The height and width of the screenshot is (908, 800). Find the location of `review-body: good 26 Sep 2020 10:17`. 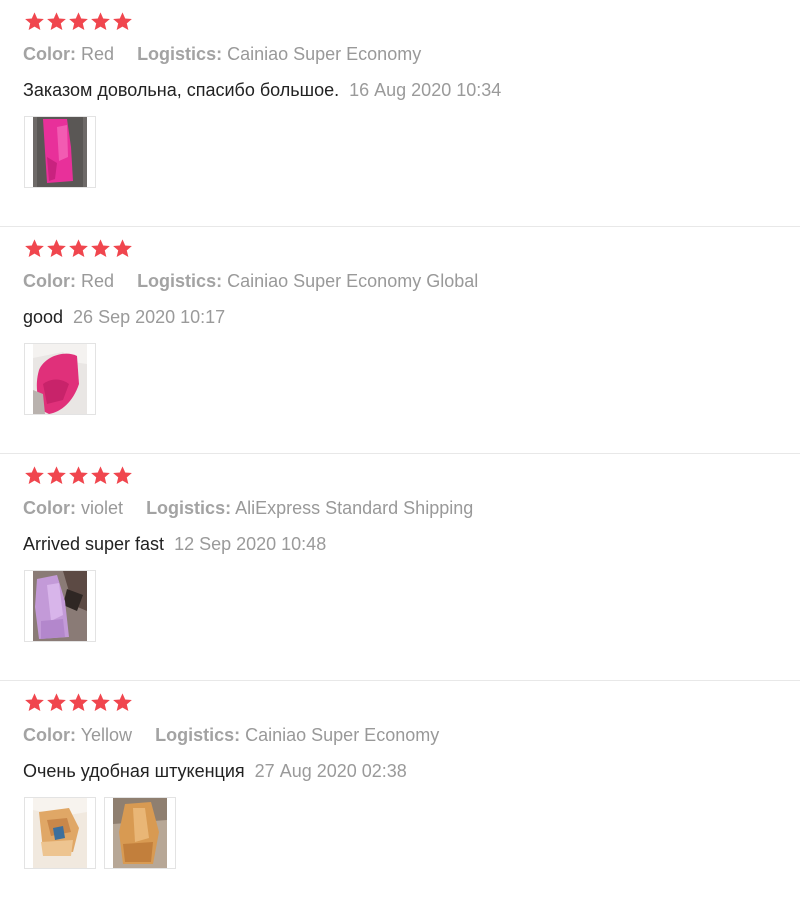

review-body: good 26 Sep 2020 10:17 is located at coordinates (124, 317).